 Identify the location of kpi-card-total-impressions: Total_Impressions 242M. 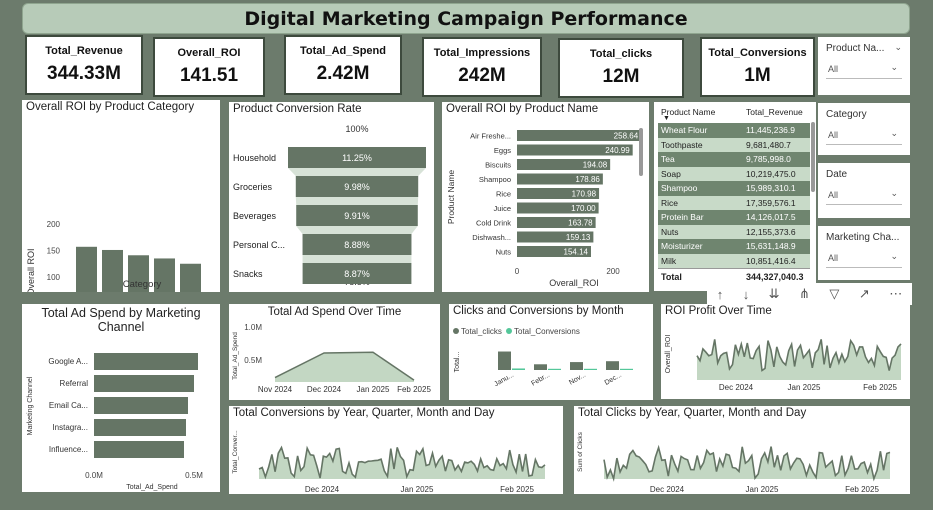
(482, 67).